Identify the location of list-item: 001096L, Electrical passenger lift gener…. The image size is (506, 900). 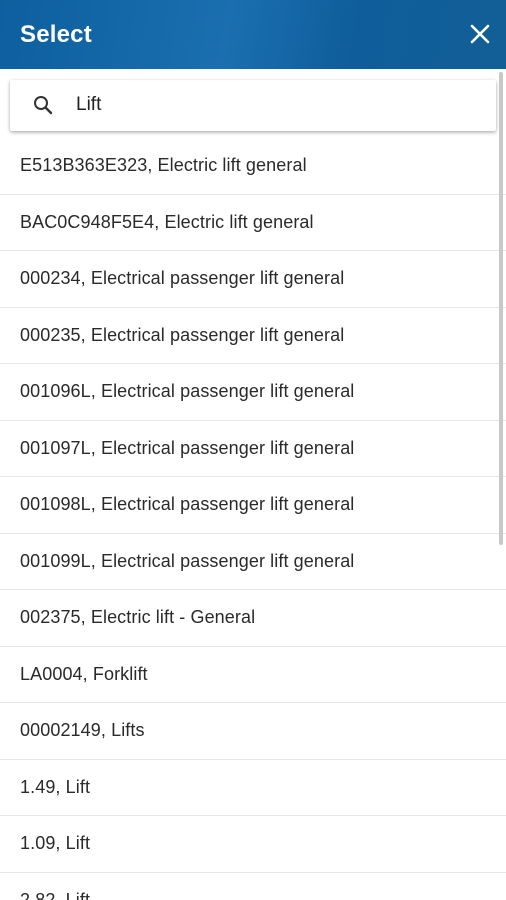
(253, 392).